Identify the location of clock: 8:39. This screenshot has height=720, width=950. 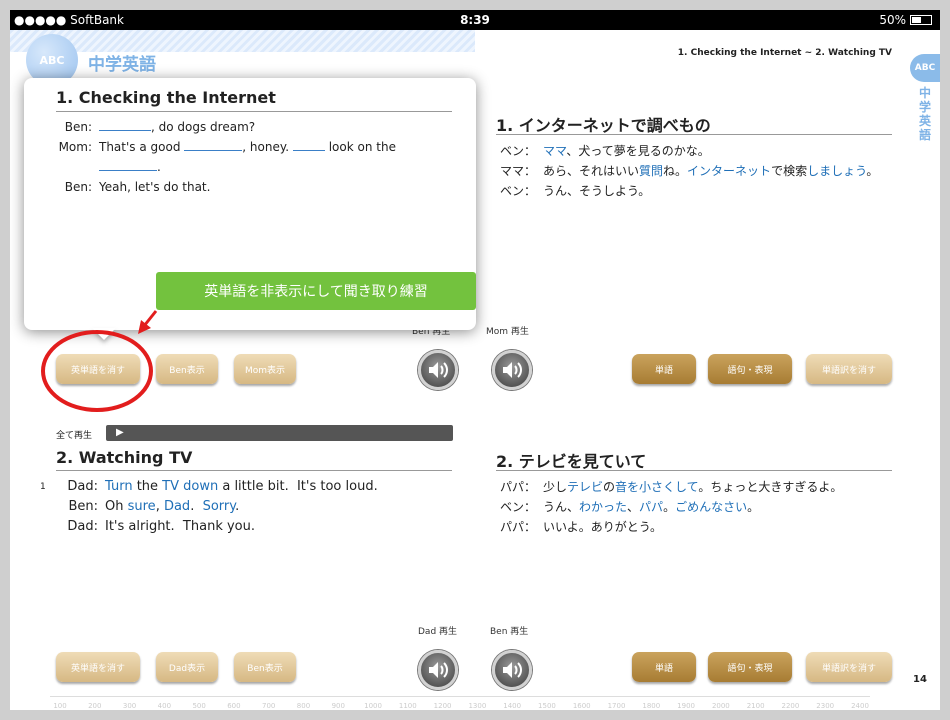
(475, 20).